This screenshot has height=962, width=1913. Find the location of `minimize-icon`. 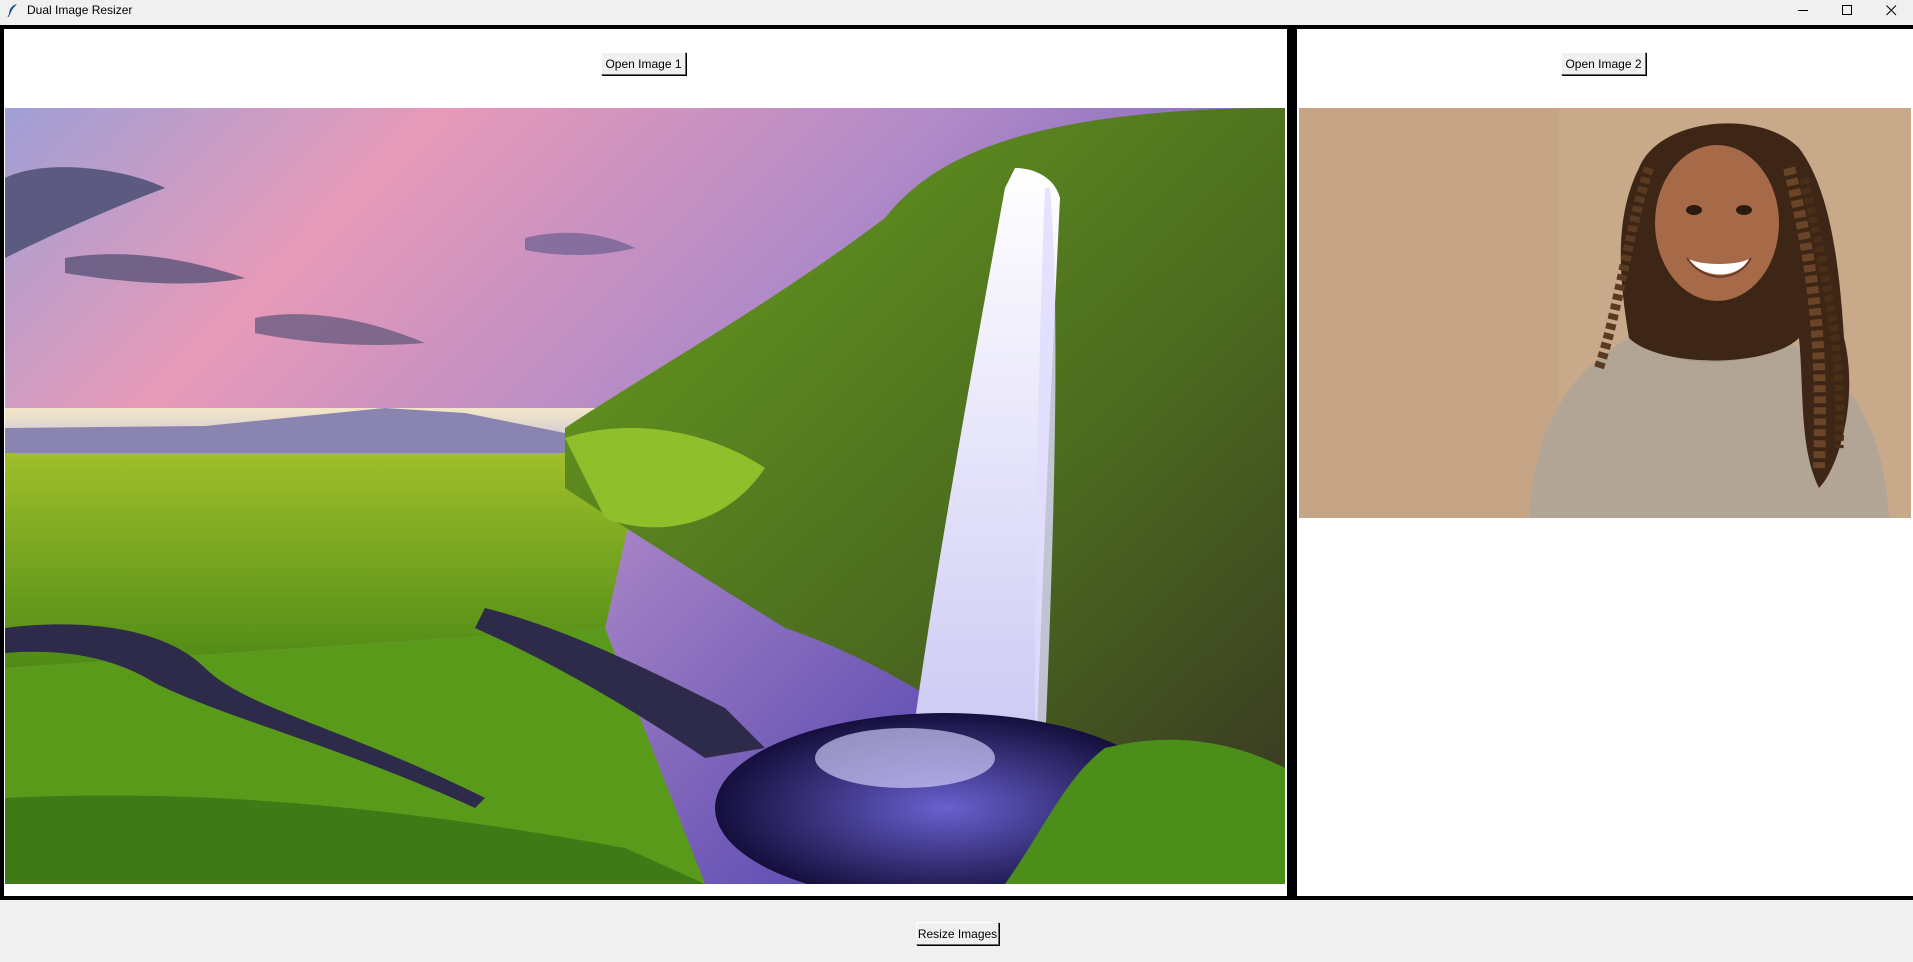

minimize-icon is located at coordinates (1803, 10).